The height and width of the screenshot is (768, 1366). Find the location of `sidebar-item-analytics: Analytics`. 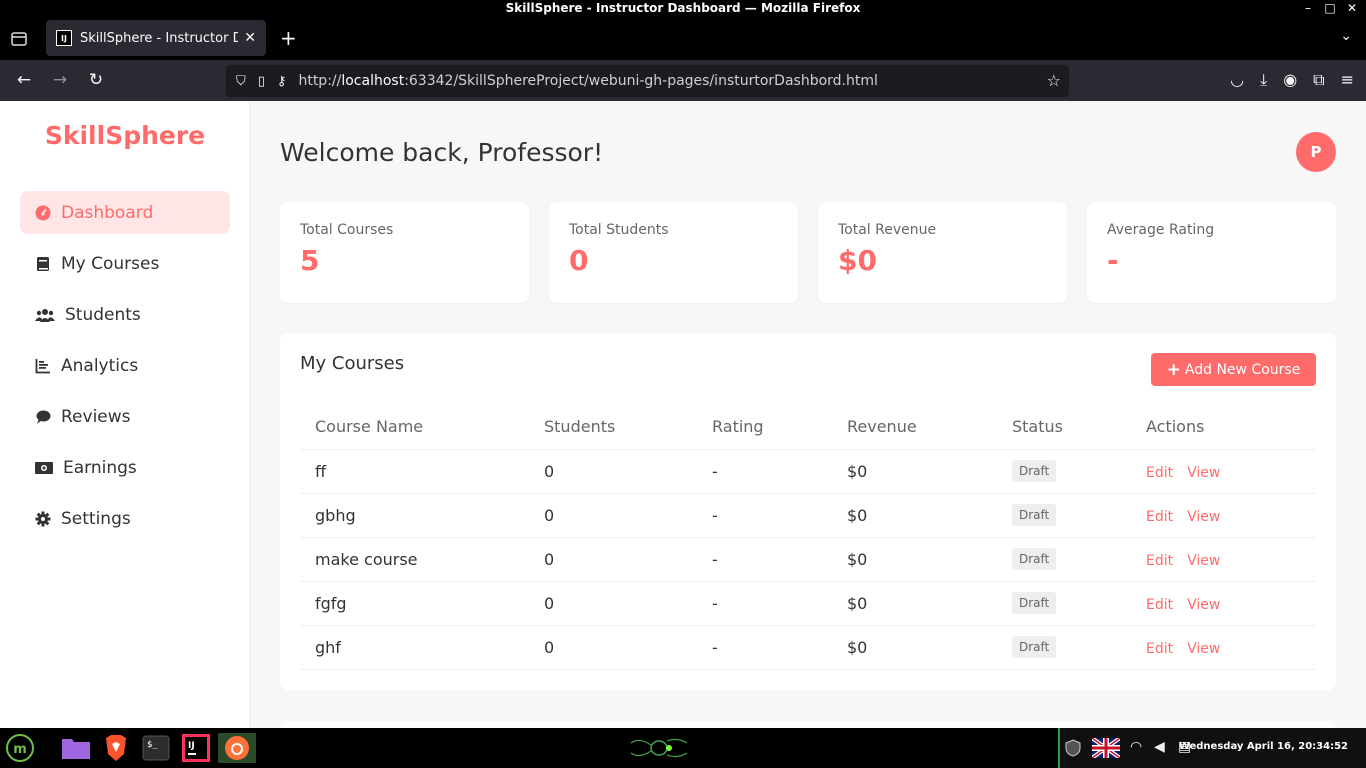

sidebar-item-analytics: Analytics is located at coordinates (125, 365).